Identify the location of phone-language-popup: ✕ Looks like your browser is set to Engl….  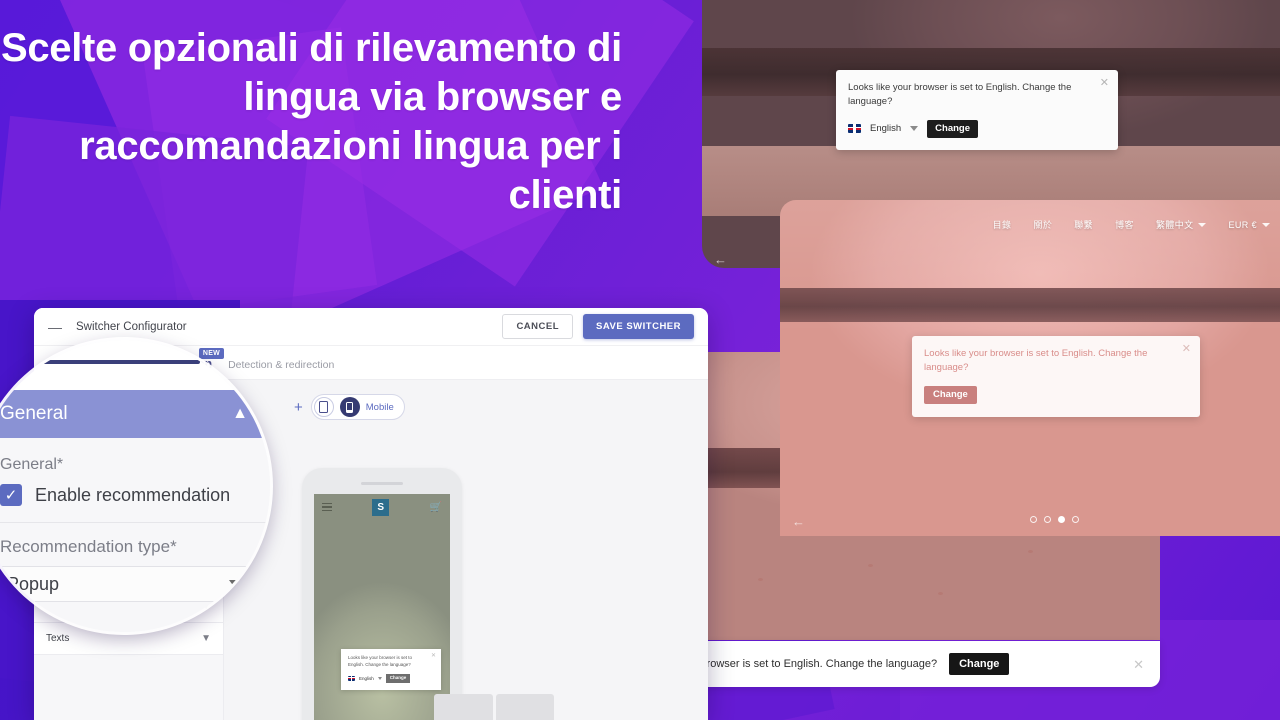
(391, 669).